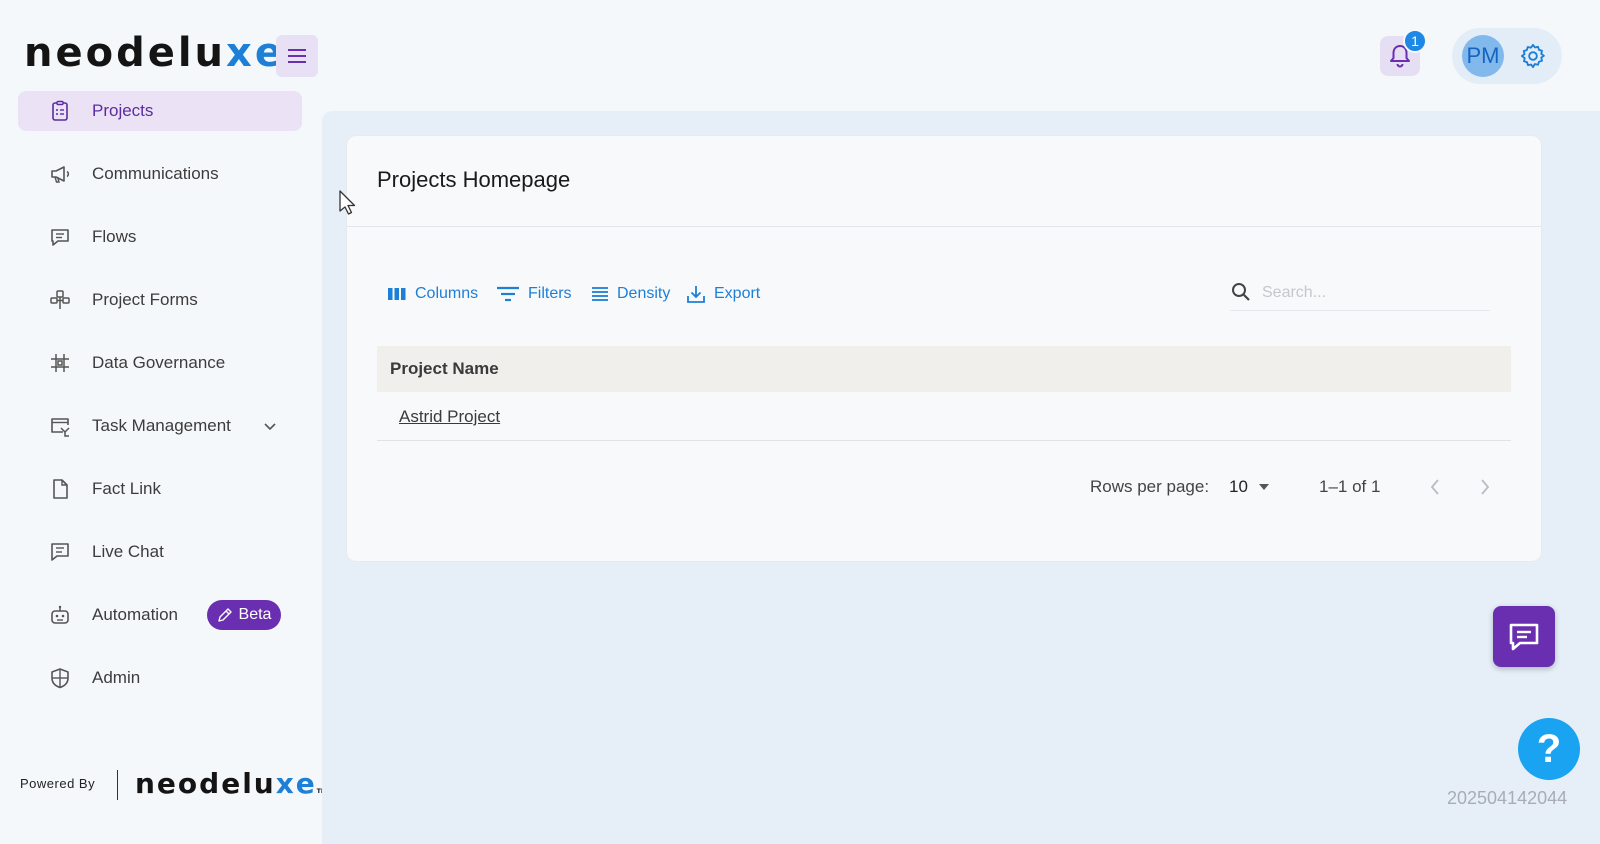  Describe the element at coordinates (270, 426) in the screenshot. I see `chevron-down-icon` at that location.